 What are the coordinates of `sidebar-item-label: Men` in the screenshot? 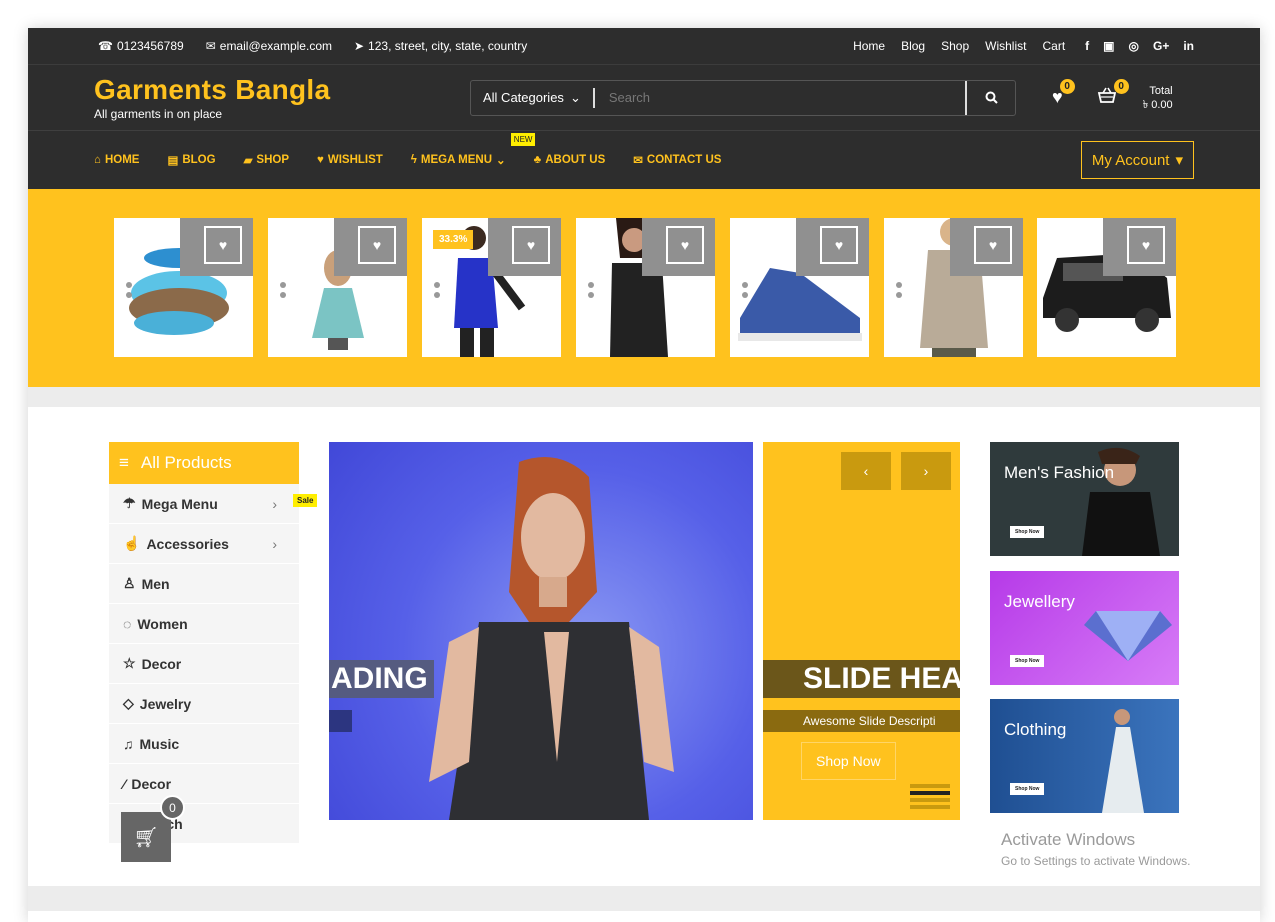 It's located at (155, 583).